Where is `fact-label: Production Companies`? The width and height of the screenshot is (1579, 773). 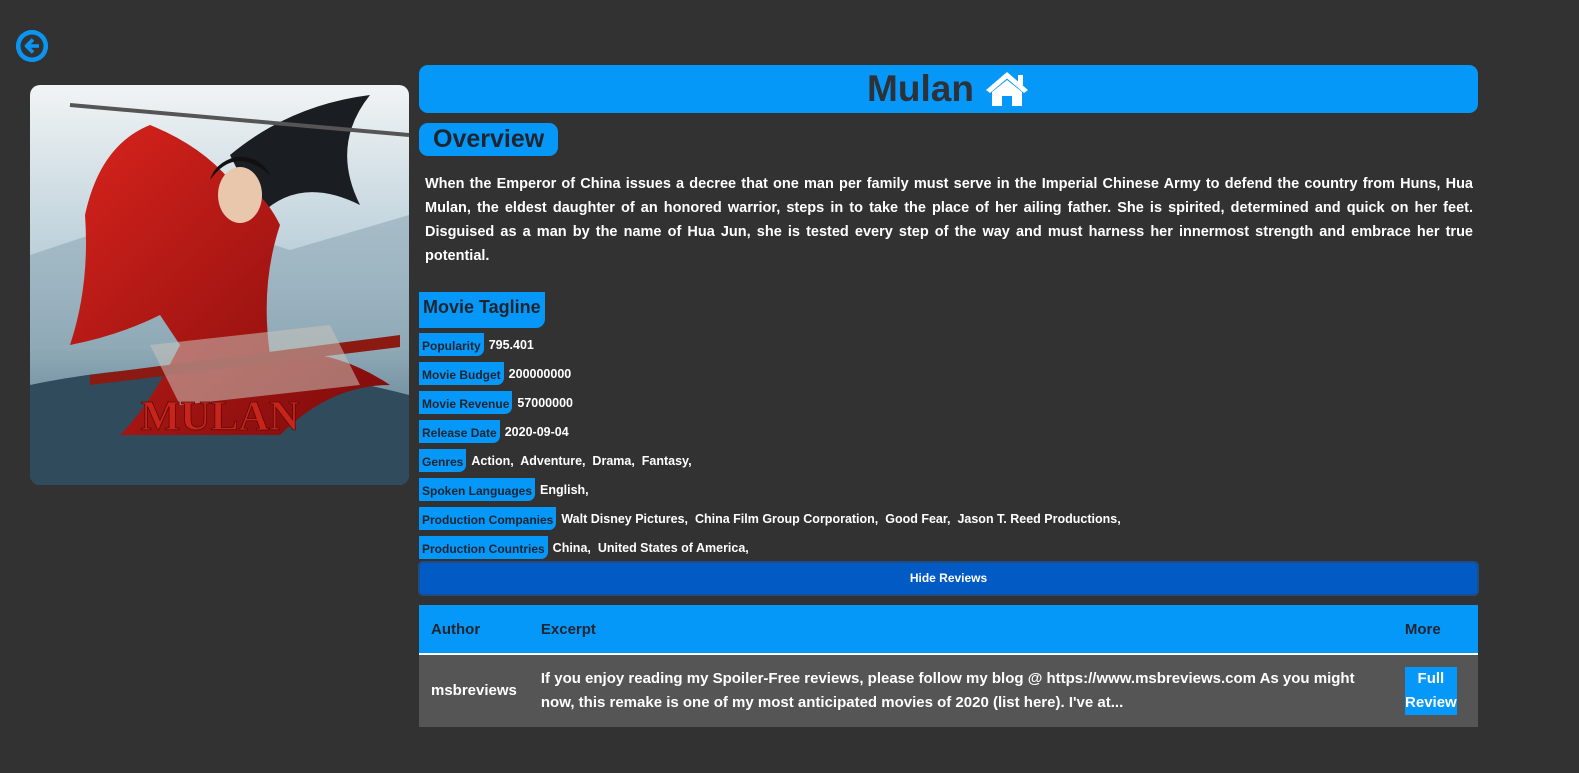 fact-label: Production Companies is located at coordinates (488, 518).